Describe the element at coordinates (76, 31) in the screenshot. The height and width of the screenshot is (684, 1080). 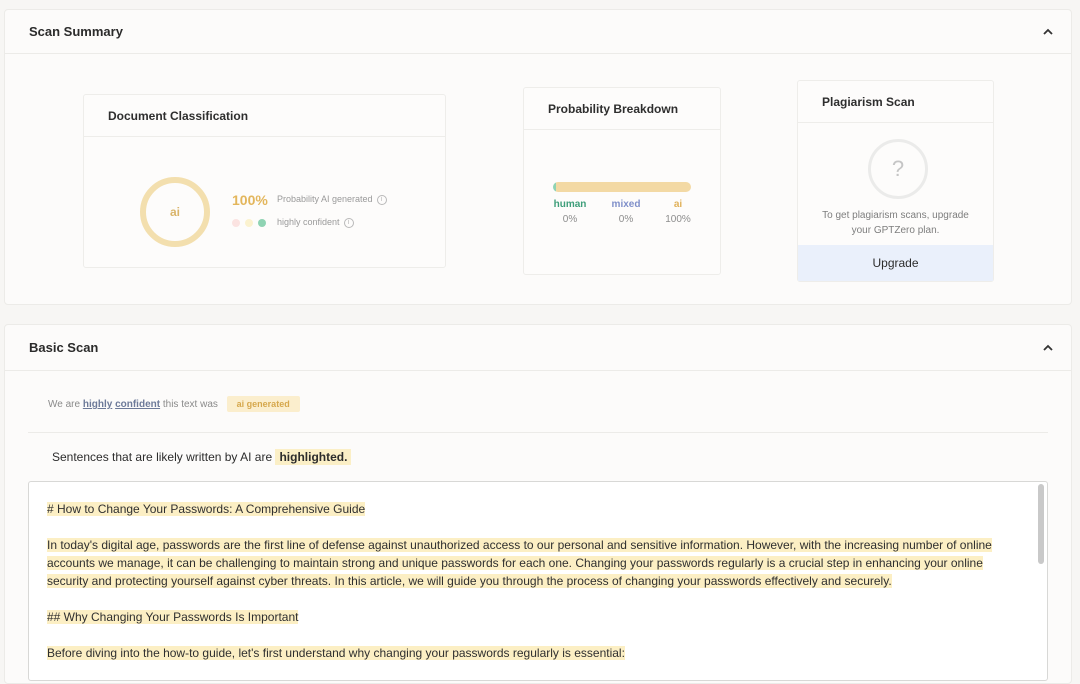
I see `scan-summary-title: Scan Summary` at that location.